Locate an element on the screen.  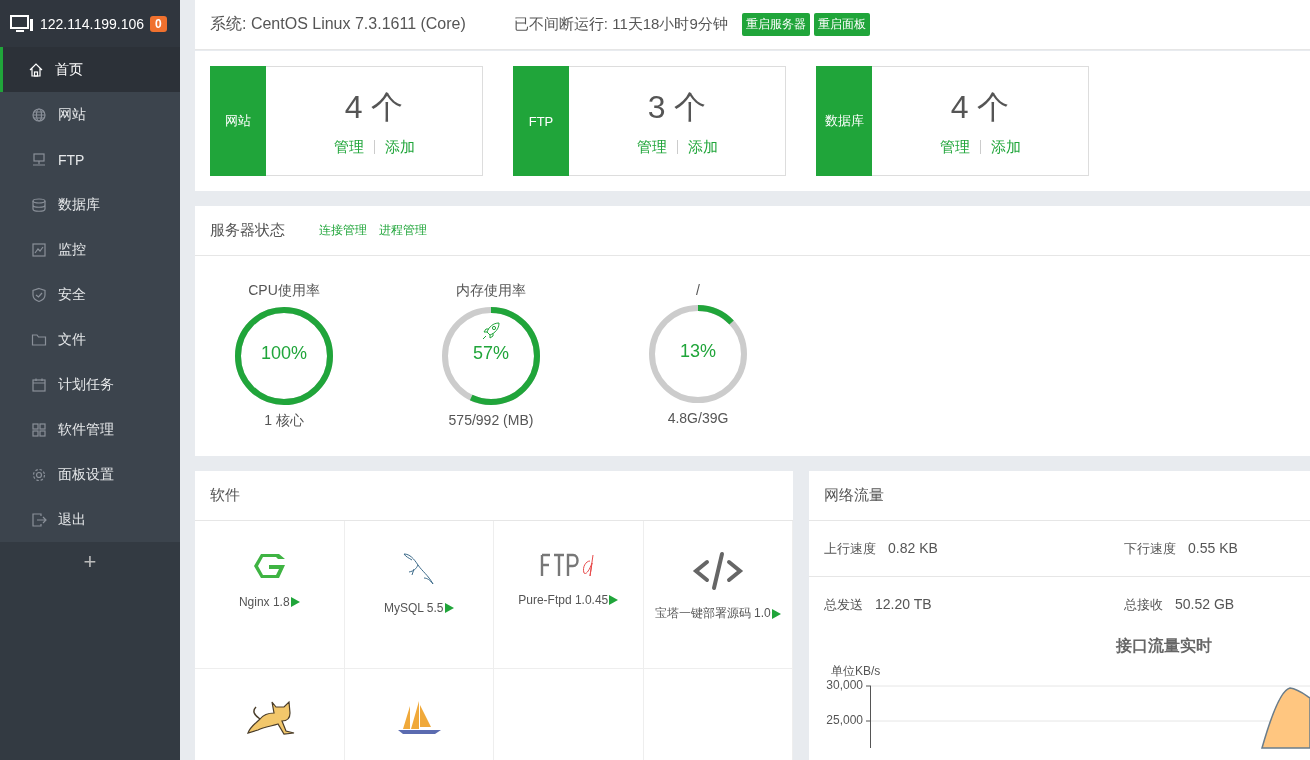
gear-icon is located at coordinates (39, 474).